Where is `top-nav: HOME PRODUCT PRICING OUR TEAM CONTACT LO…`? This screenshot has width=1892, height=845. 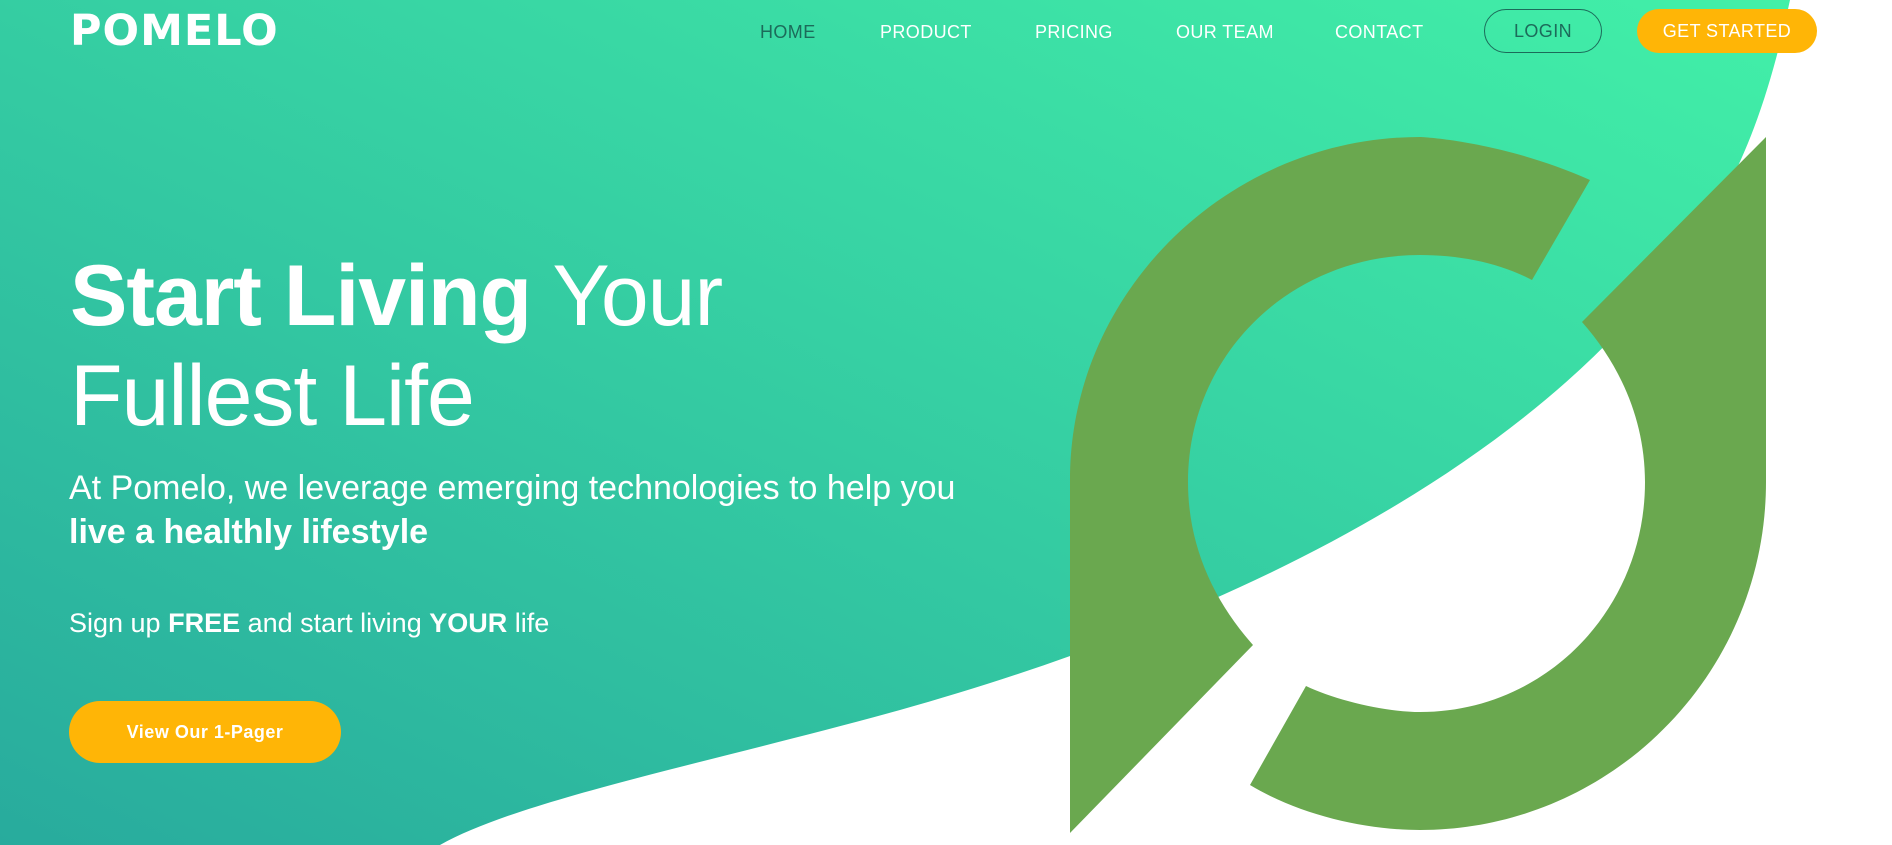
top-nav: HOME PRODUCT PRICING OUR TEAM CONTACT LO… is located at coordinates (946, 32).